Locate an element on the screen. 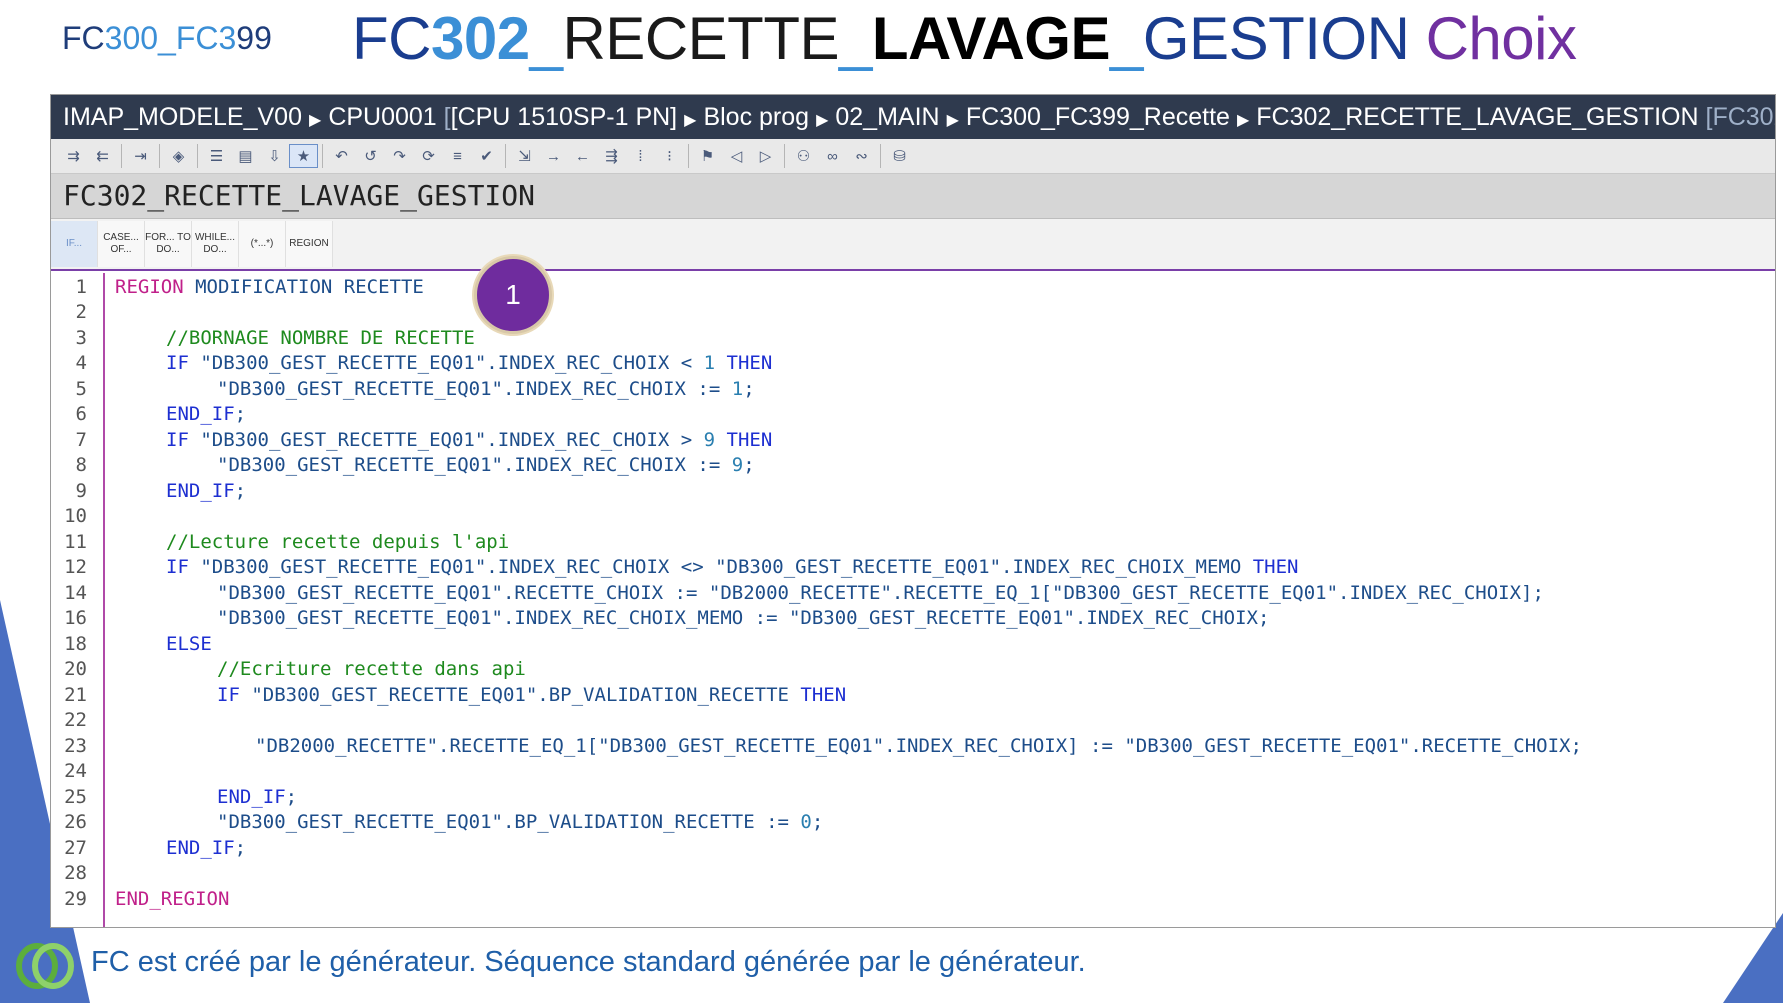 This screenshot has height=1003, width=1783. insert-network-icon: ⇉ is located at coordinates (73, 156).